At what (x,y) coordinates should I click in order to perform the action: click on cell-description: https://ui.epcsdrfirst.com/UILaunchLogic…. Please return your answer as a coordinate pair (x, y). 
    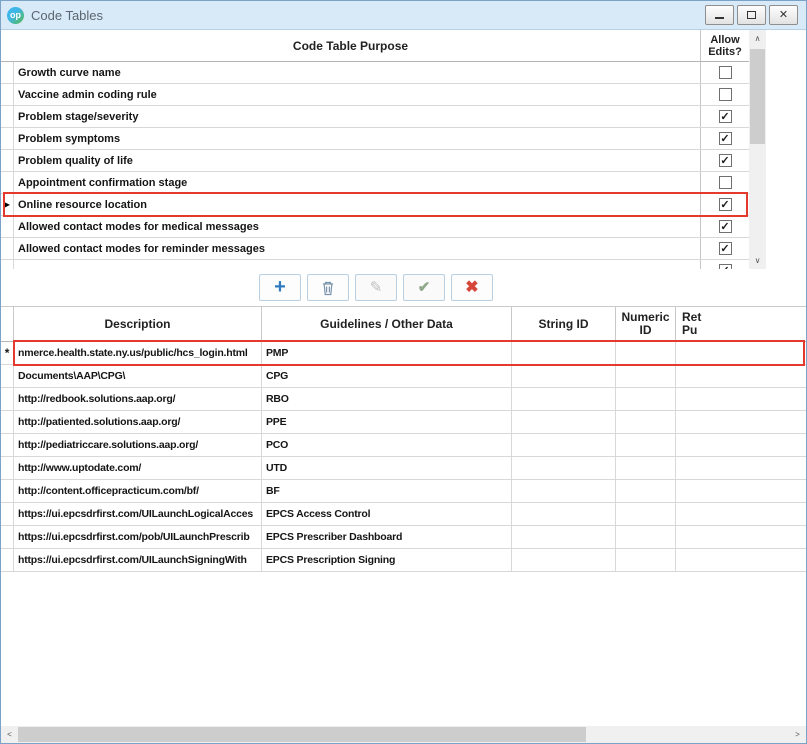
    Looking at the image, I should click on (138, 514).